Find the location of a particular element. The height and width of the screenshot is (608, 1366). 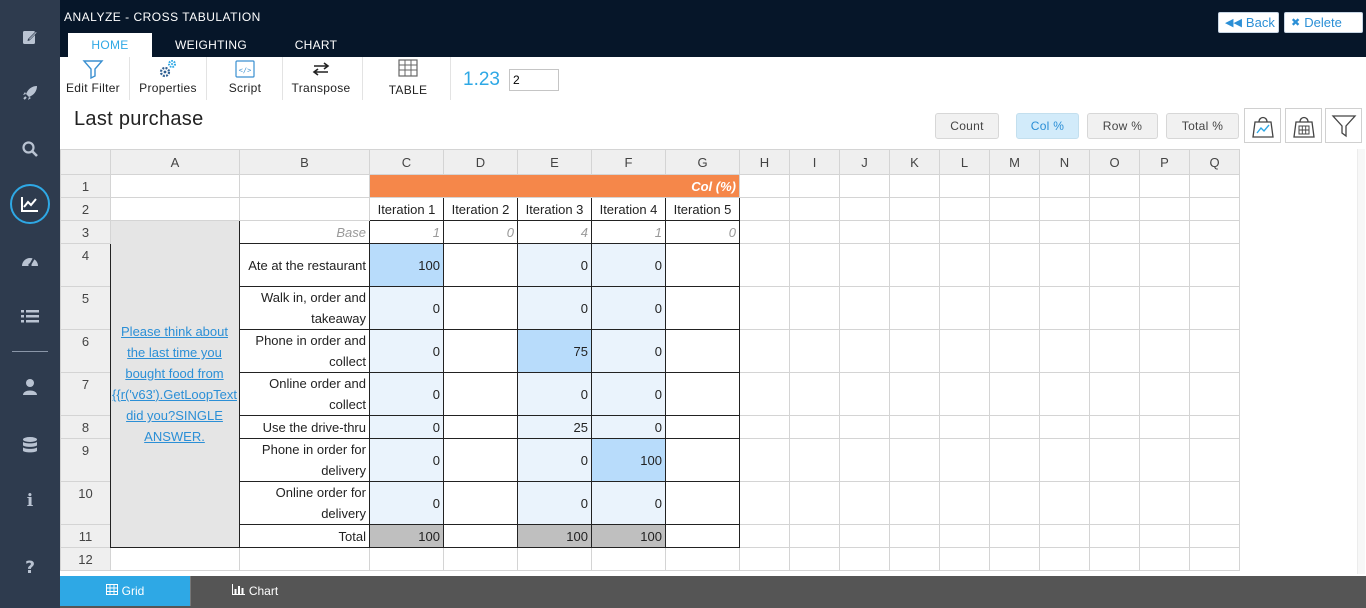

row-header: 11 is located at coordinates (85, 536).